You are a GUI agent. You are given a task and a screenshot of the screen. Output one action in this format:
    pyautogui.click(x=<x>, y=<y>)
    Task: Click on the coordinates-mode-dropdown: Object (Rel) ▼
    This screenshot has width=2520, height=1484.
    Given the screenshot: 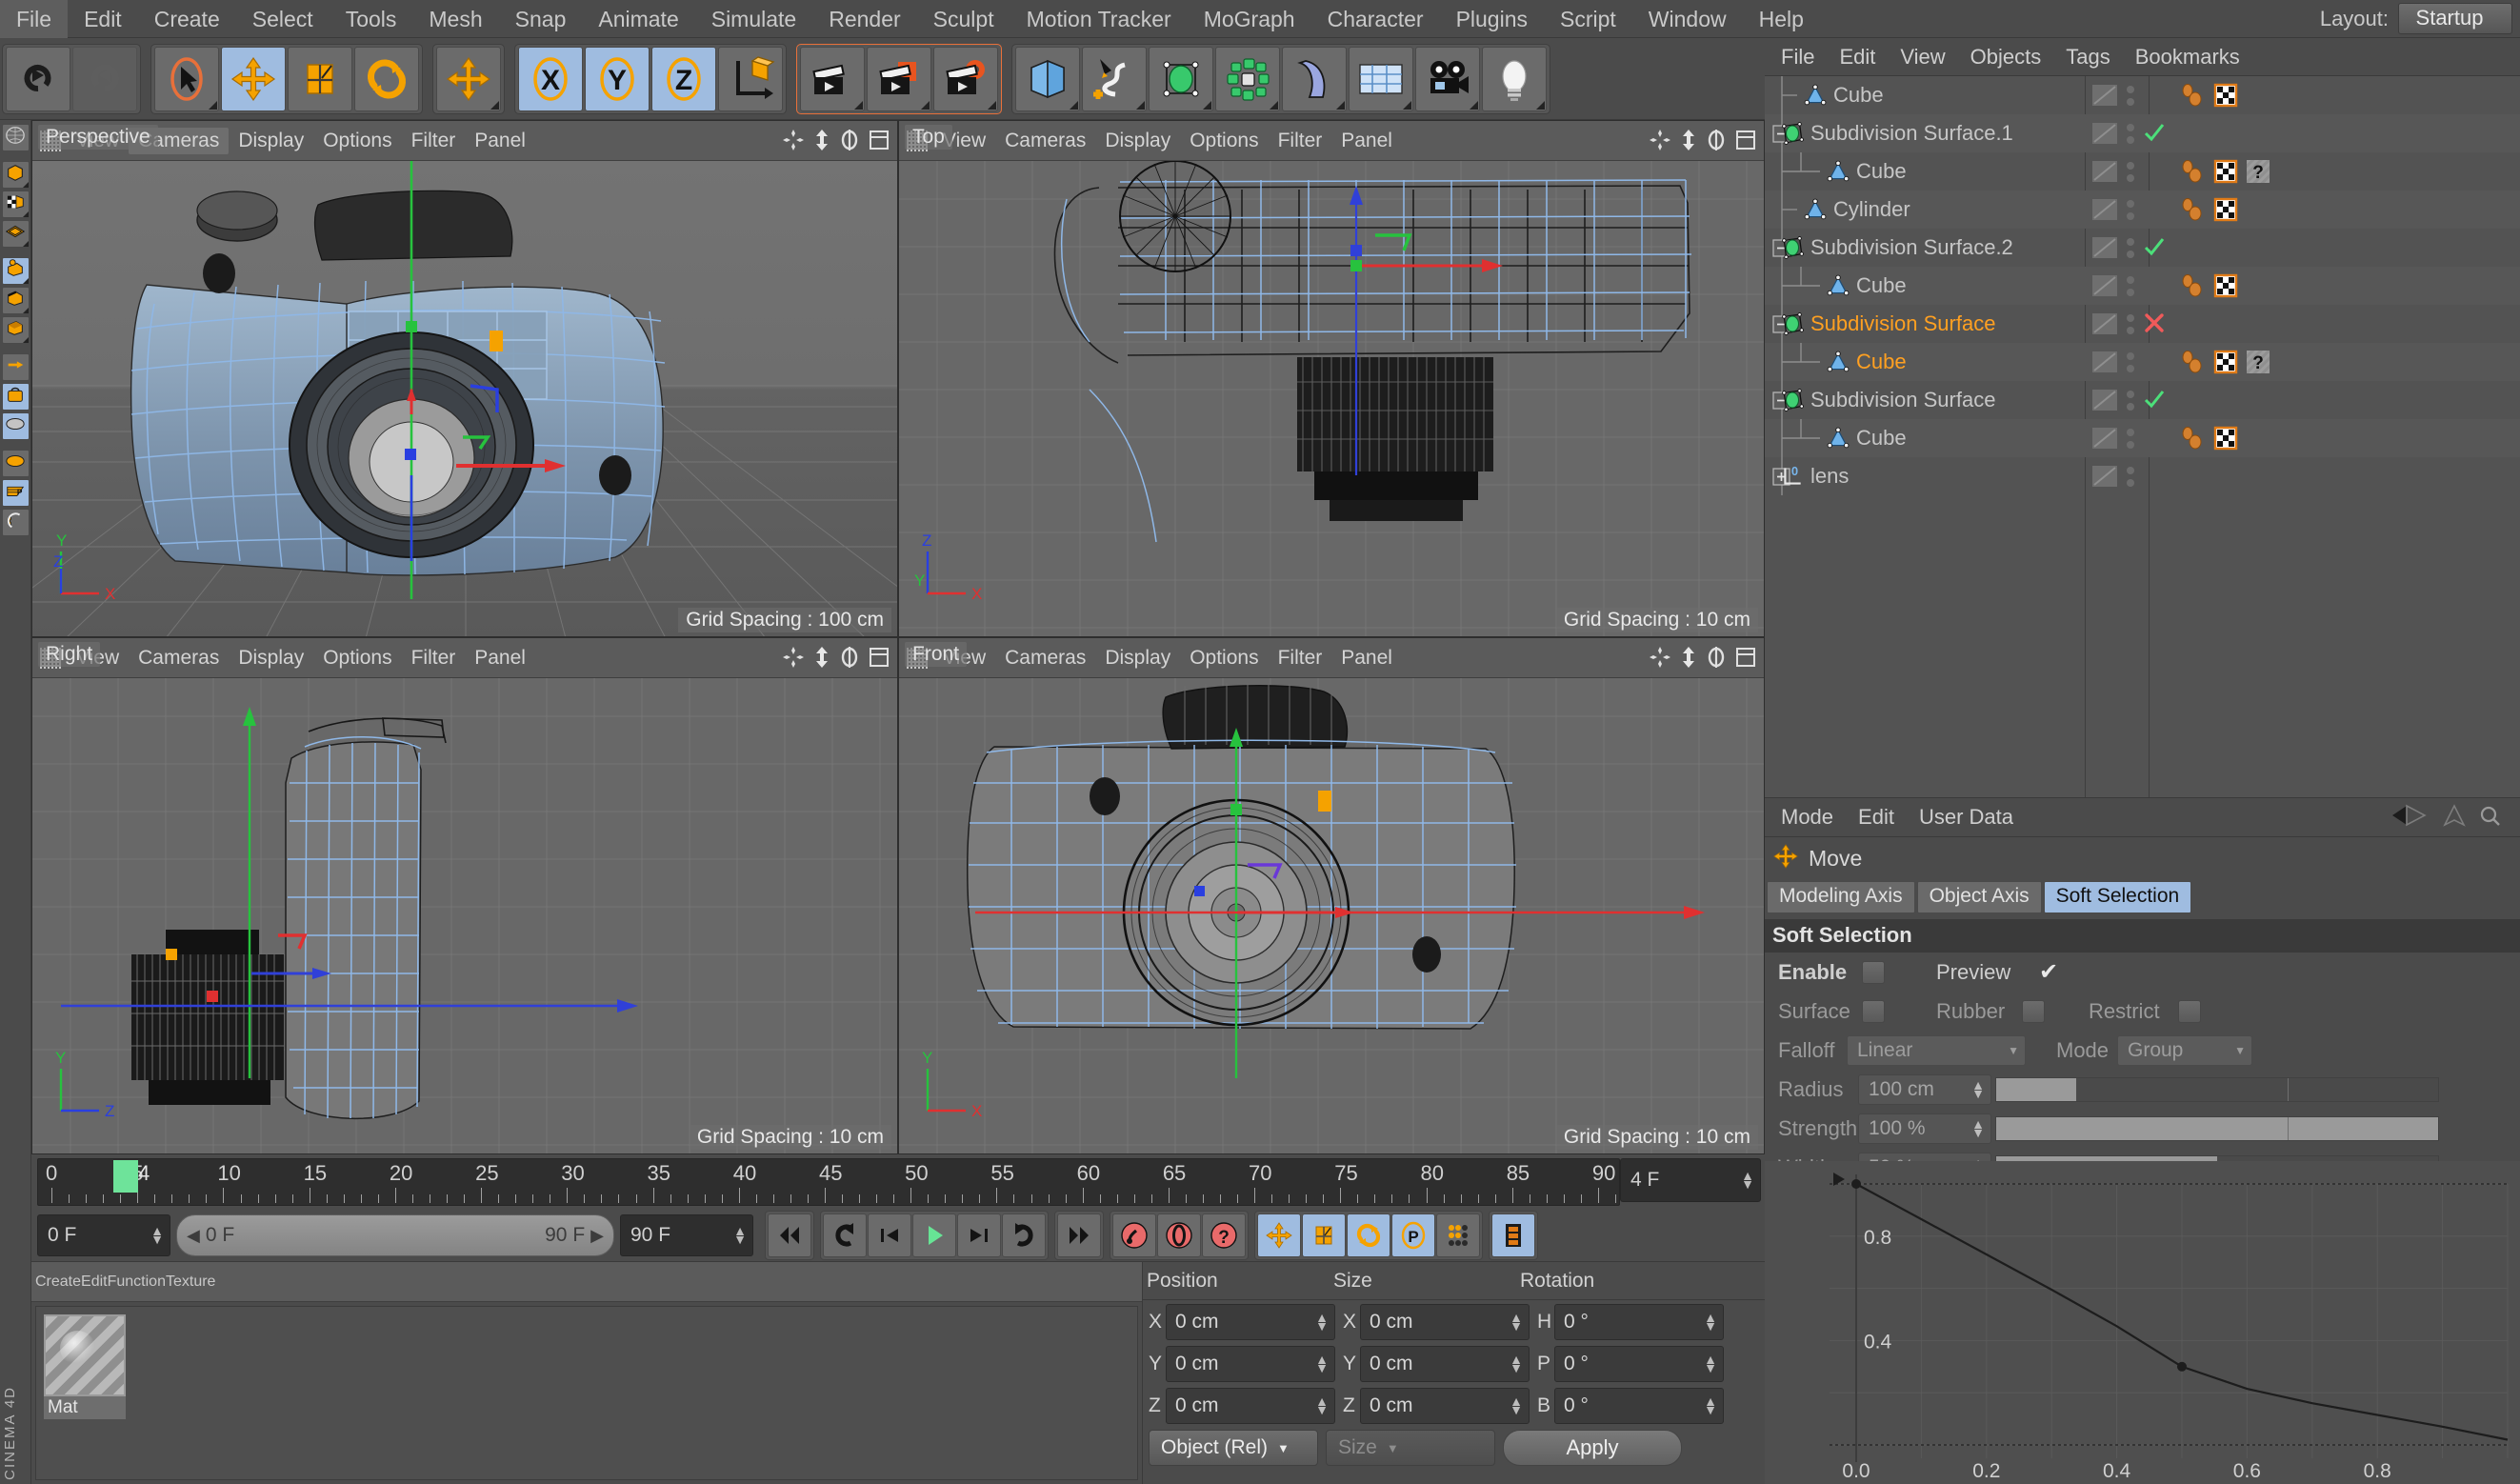 What is the action you would take?
    pyautogui.click(x=1233, y=1448)
    